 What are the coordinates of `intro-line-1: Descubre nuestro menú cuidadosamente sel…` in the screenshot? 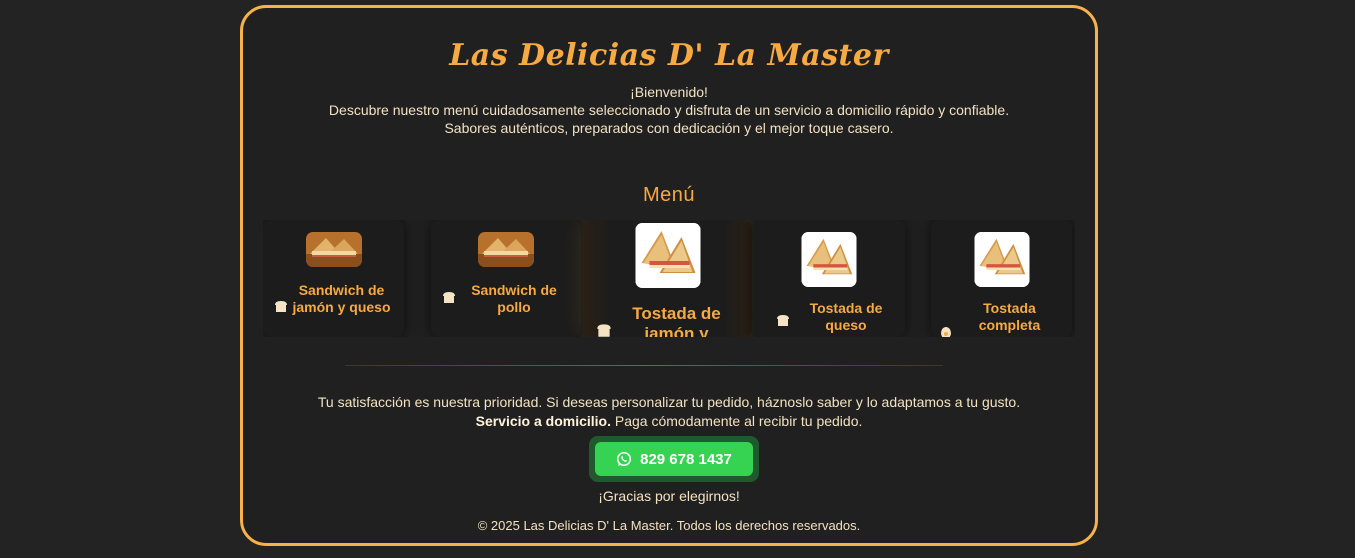 It's located at (669, 110).